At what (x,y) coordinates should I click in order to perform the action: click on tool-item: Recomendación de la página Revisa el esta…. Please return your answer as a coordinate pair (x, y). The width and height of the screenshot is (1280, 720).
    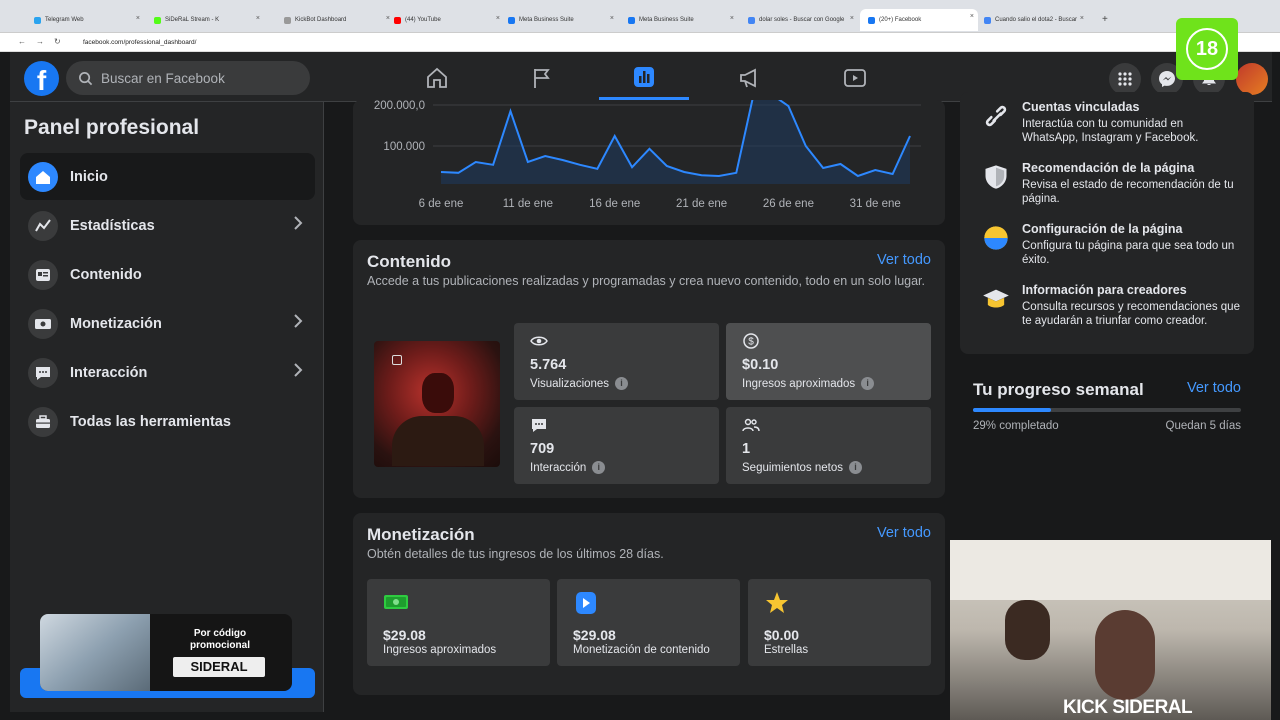
    Looking at the image, I should click on (1107, 188).